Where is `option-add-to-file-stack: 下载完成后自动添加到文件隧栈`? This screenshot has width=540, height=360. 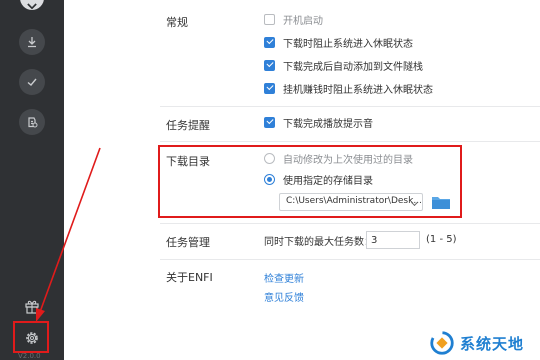 option-add-to-file-stack: 下载完成后自动添加到文件隧栈 is located at coordinates (343, 65).